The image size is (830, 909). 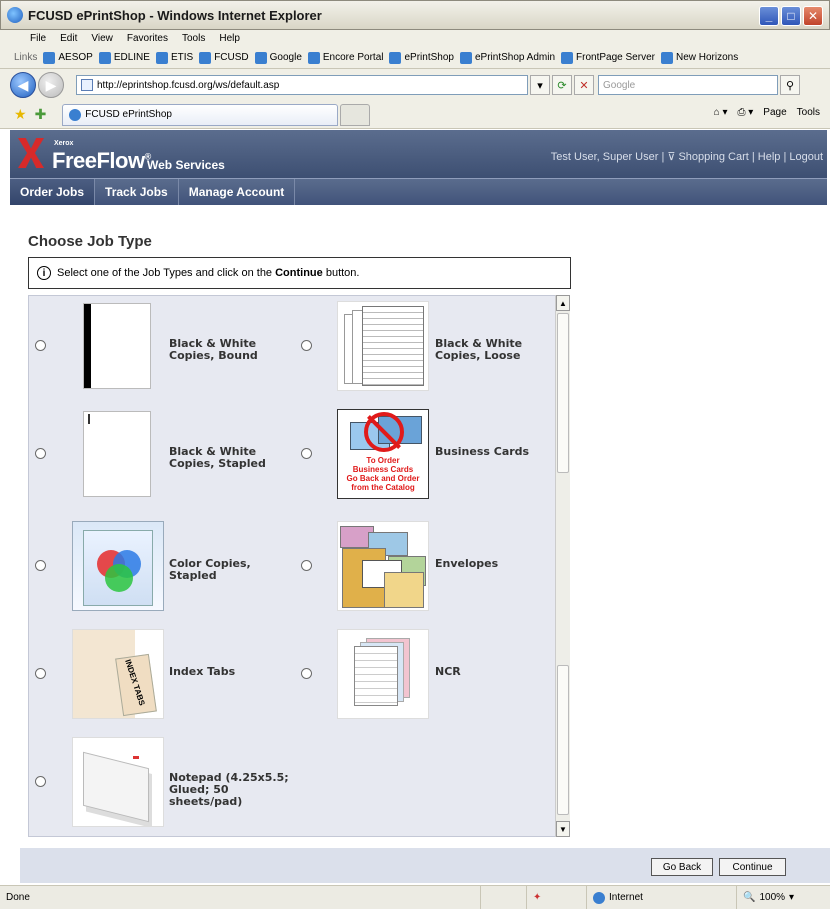 I want to click on minimize-button: _, so click(x=769, y=16).